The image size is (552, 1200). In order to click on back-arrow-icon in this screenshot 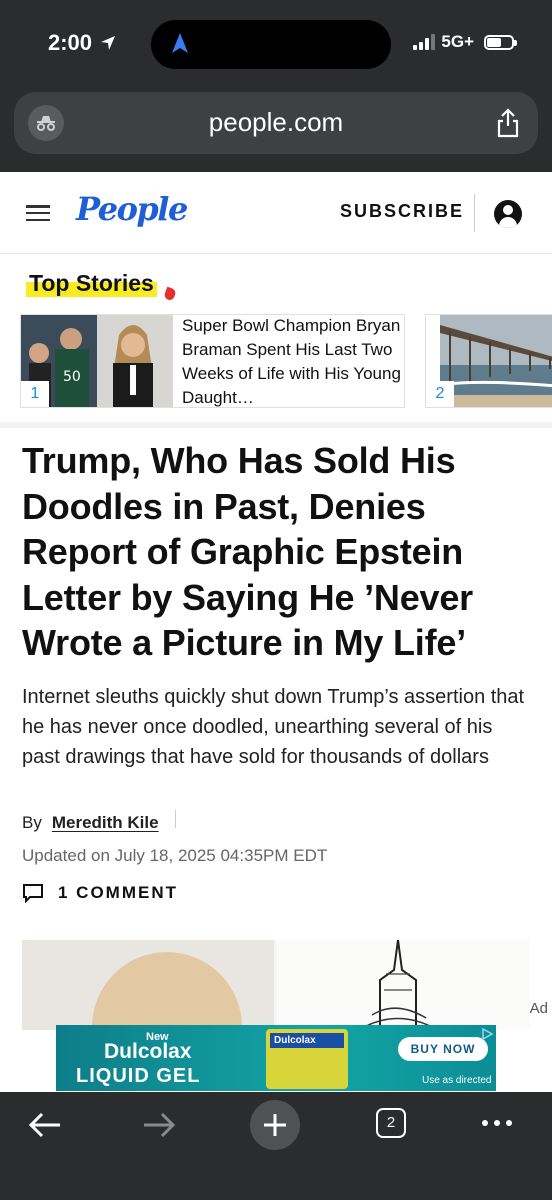, I will do `click(45, 1125)`.